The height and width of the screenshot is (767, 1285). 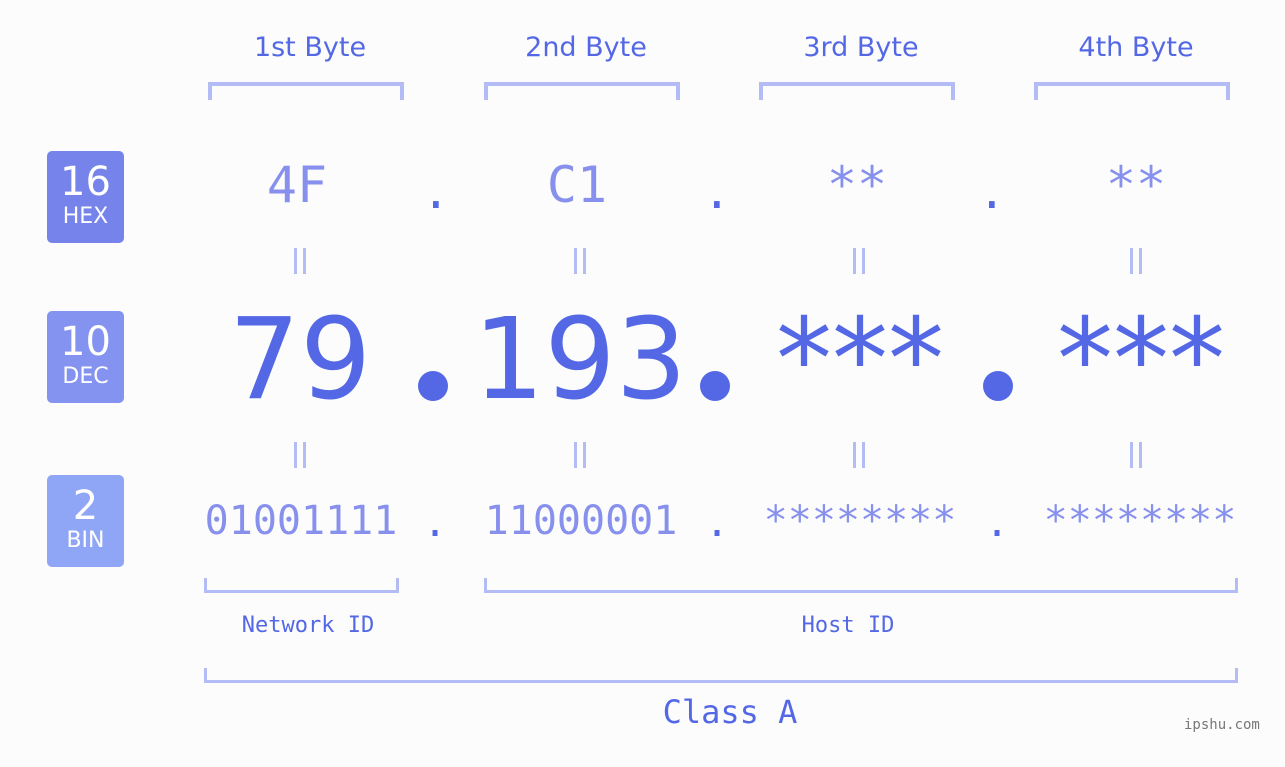 I want to click on network-id-label: Network ID, so click(x=308, y=625).